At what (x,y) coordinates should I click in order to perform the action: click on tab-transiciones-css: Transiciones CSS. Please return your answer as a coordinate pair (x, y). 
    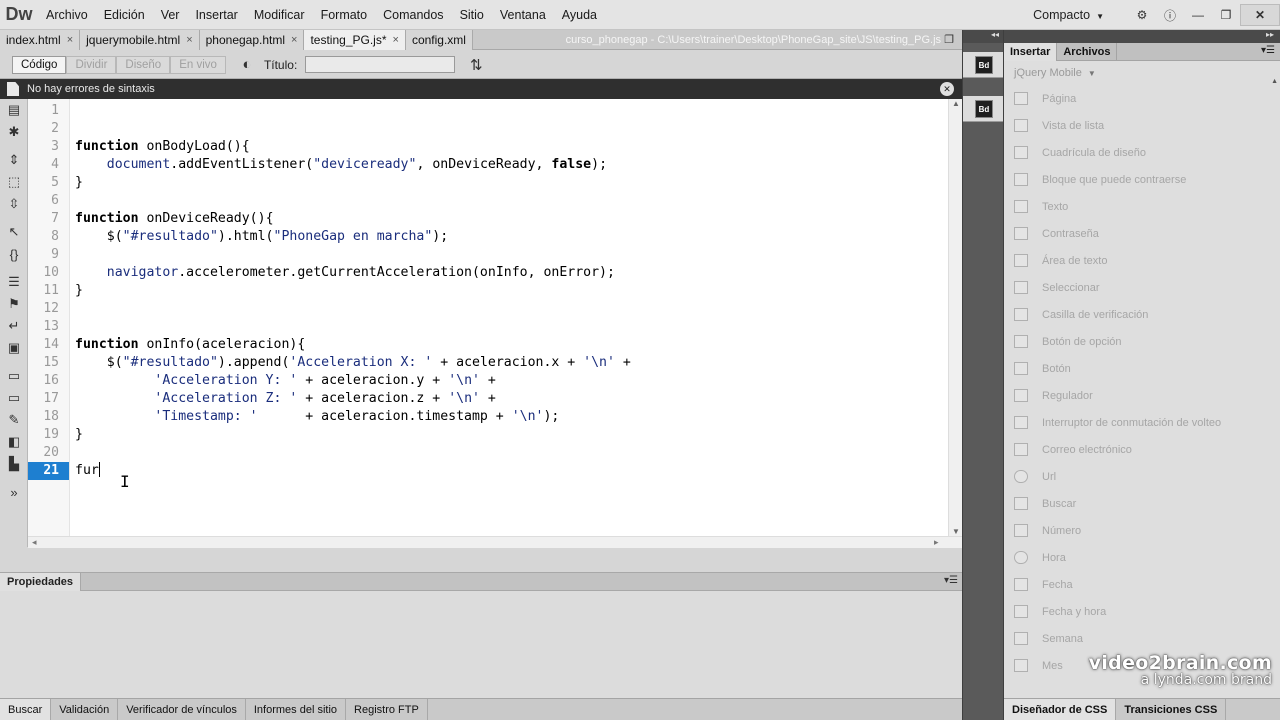
    Looking at the image, I should click on (1171, 709).